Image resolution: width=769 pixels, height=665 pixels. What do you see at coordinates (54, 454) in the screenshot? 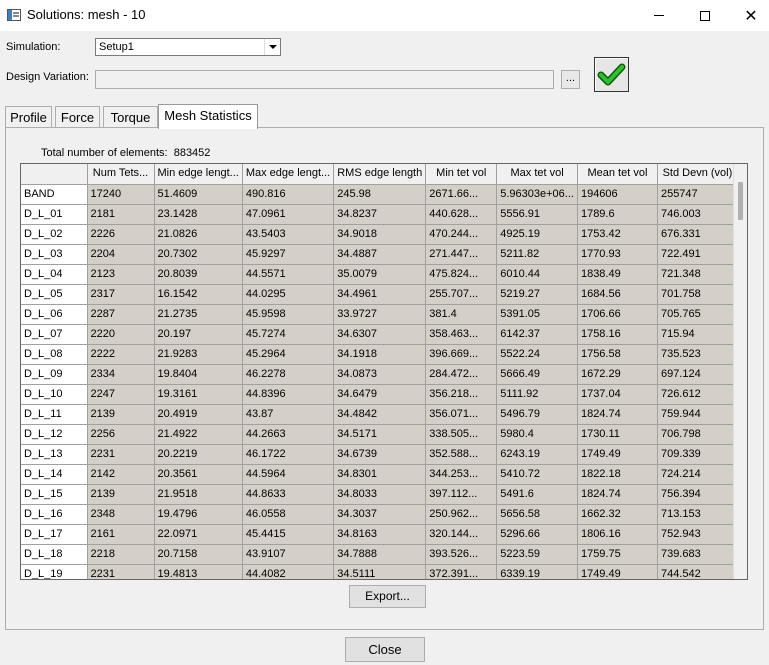
I see `row-header: D_L_13` at bounding box center [54, 454].